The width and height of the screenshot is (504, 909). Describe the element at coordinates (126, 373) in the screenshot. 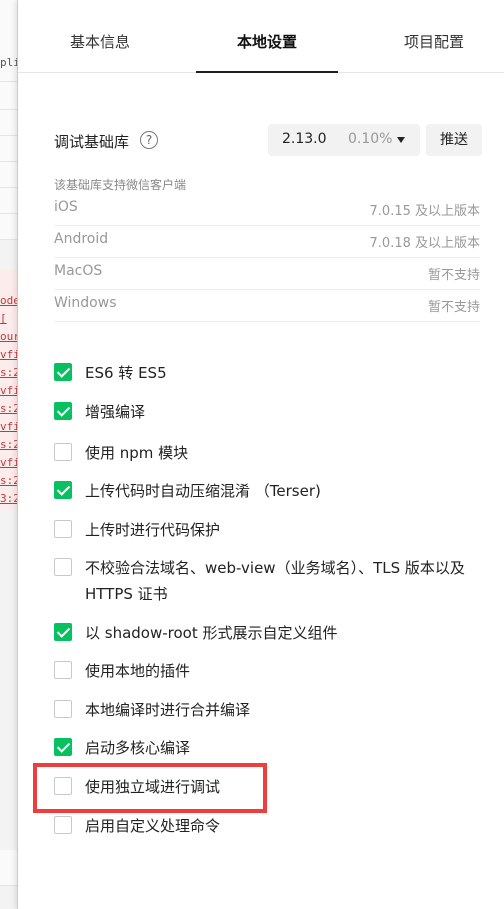

I see `option-label: ES6 转 ES5` at that location.